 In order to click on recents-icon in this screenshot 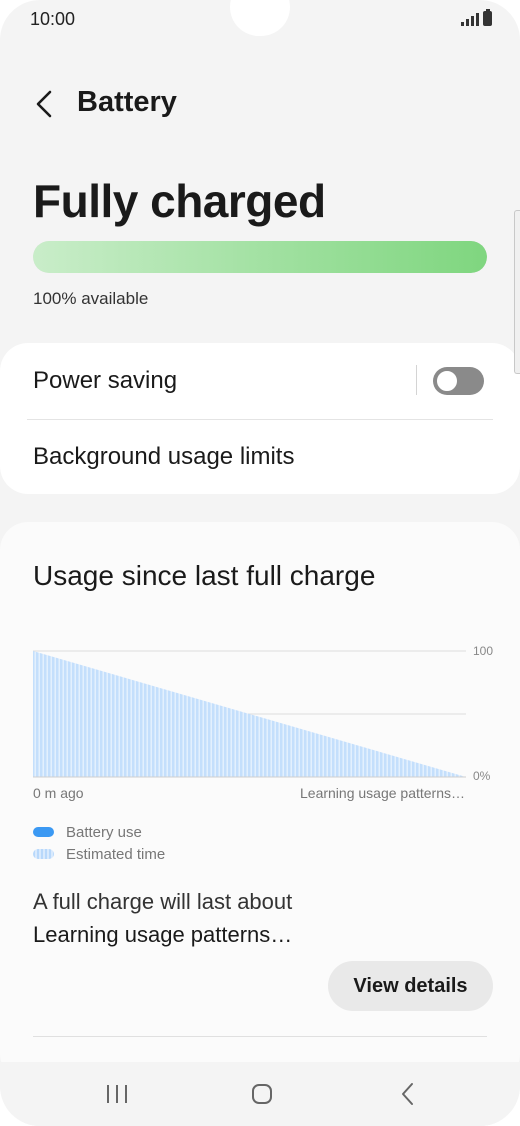, I will do `click(117, 1094)`.